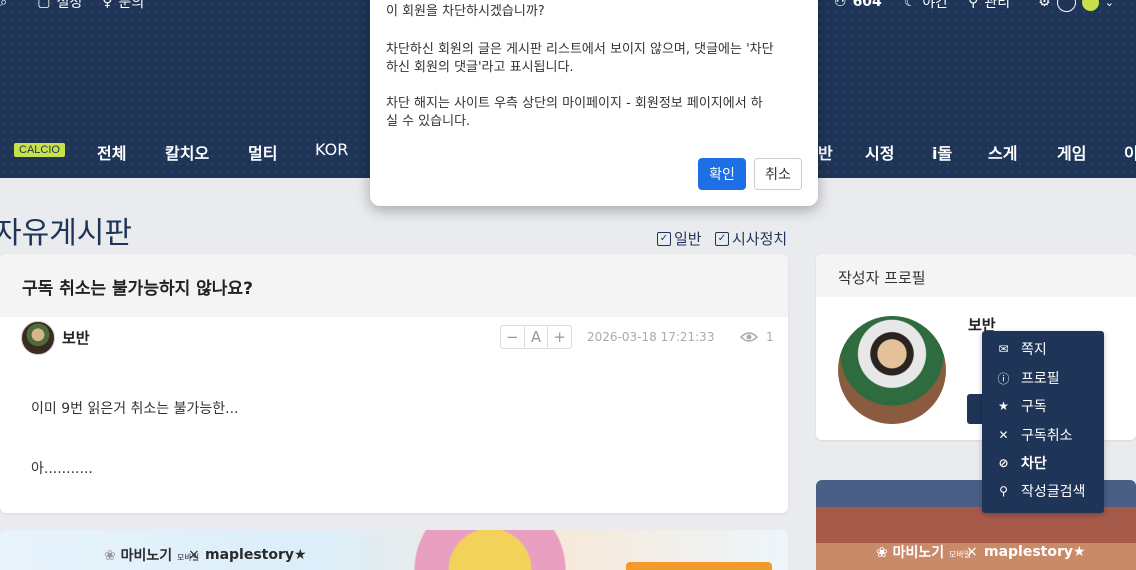 The width and height of the screenshot is (1136, 570). I want to click on x-icon: ✕, so click(1003, 435).